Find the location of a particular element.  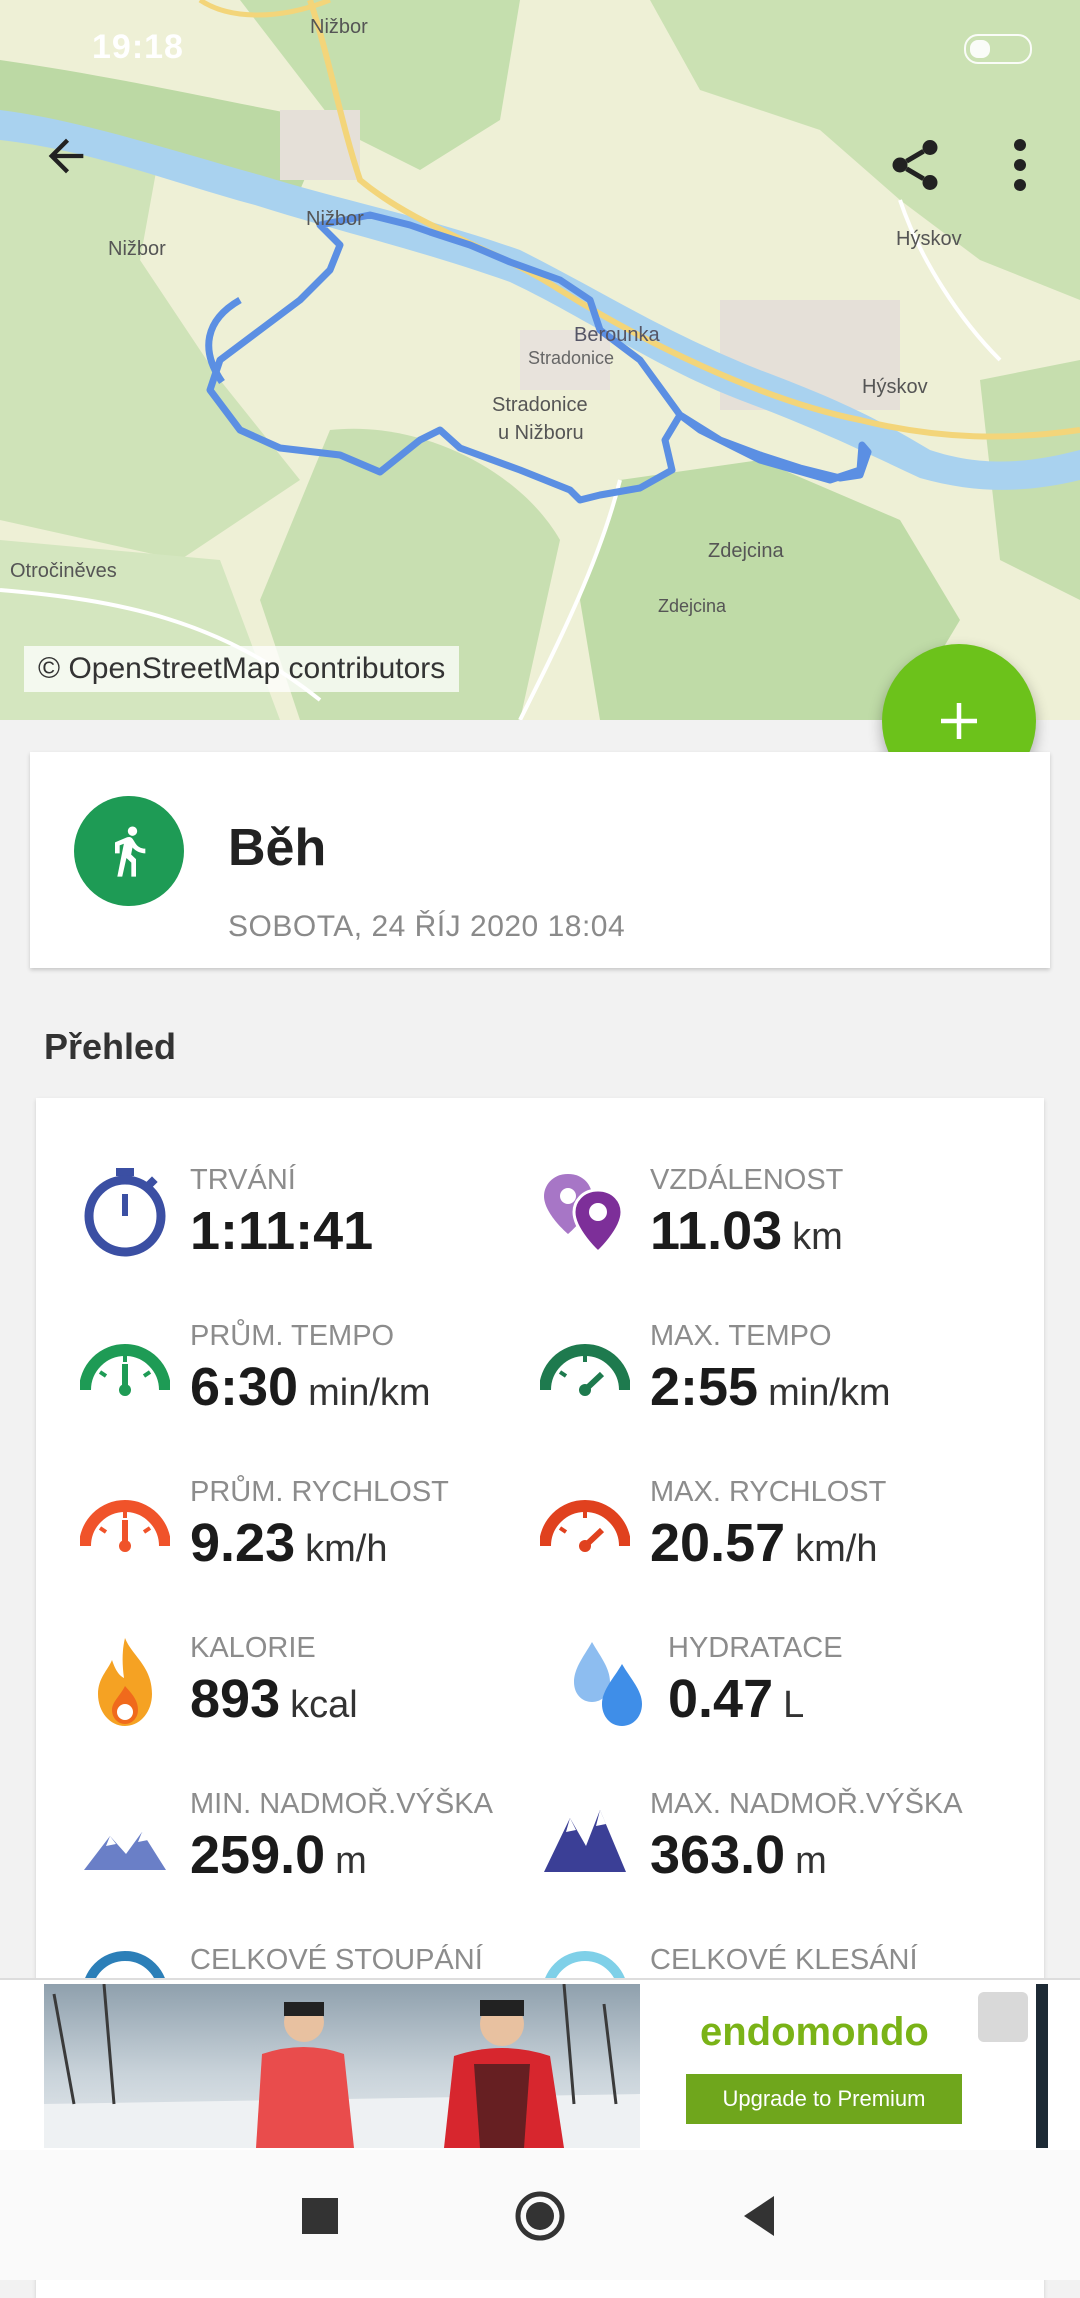

stat-label: CELKOVÉ STOUPÁNÍ is located at coordinates (336, 1960).